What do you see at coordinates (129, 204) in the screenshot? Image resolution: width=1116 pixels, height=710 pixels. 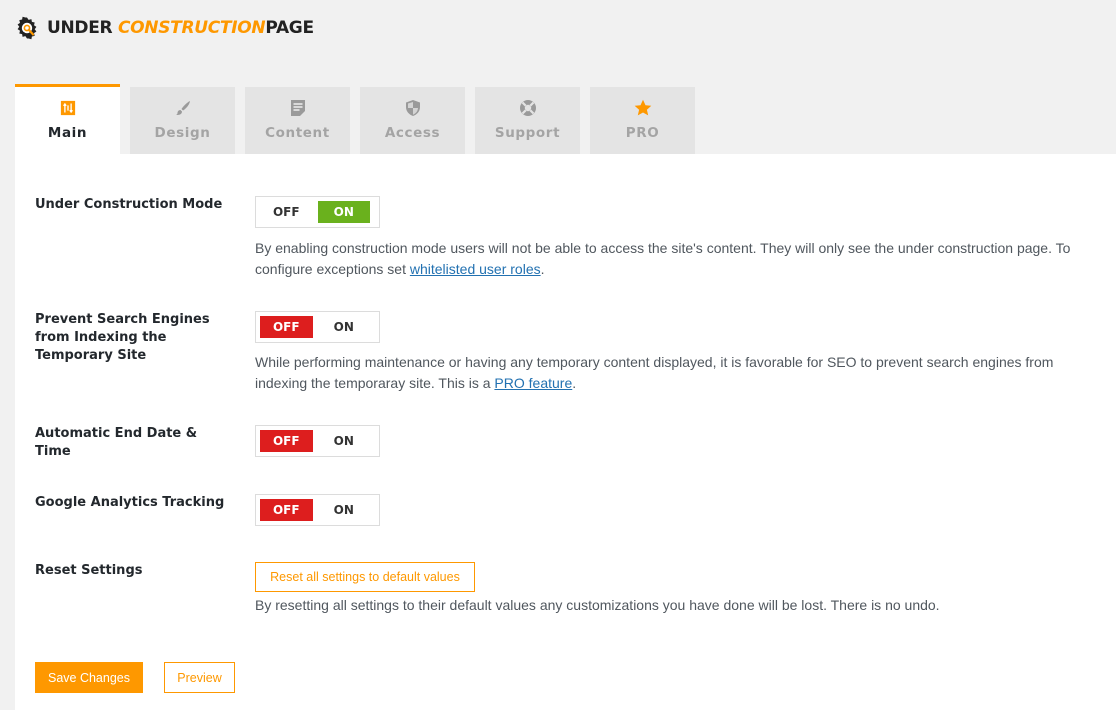 I see `construction-mode-label: Under Construction Mode` at bounding box center [129, 204].